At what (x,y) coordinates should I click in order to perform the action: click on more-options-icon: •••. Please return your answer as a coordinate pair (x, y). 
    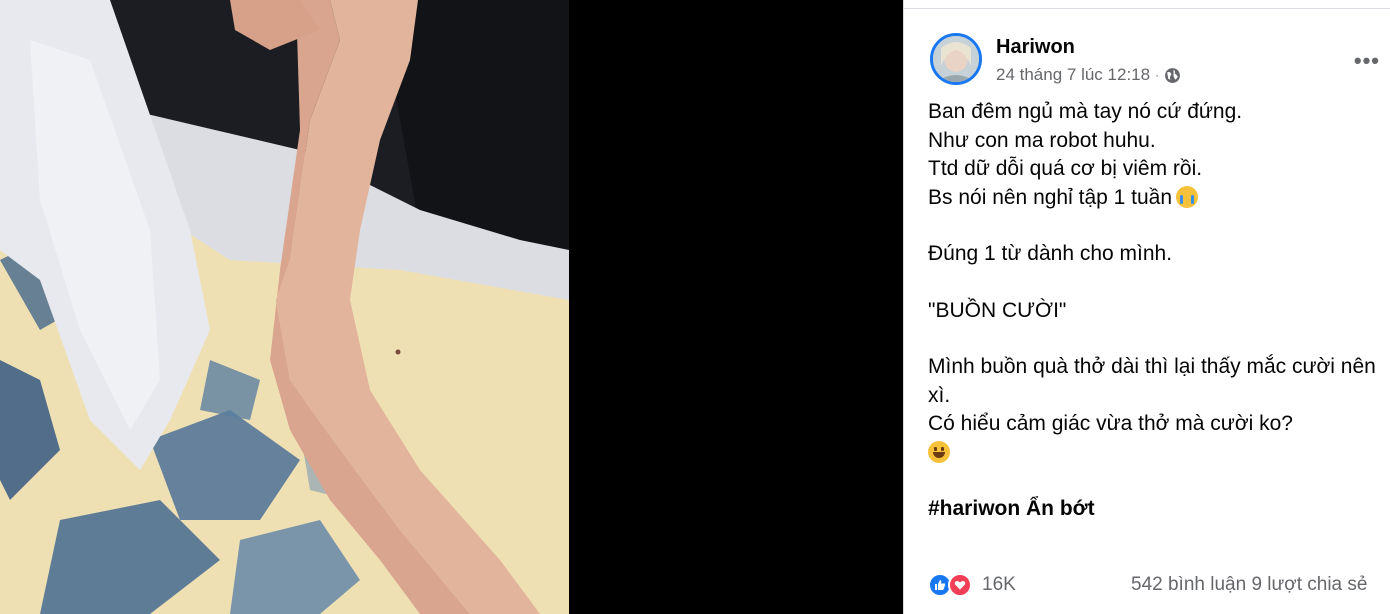
    Looking at the image, I should click on (1367, 61).